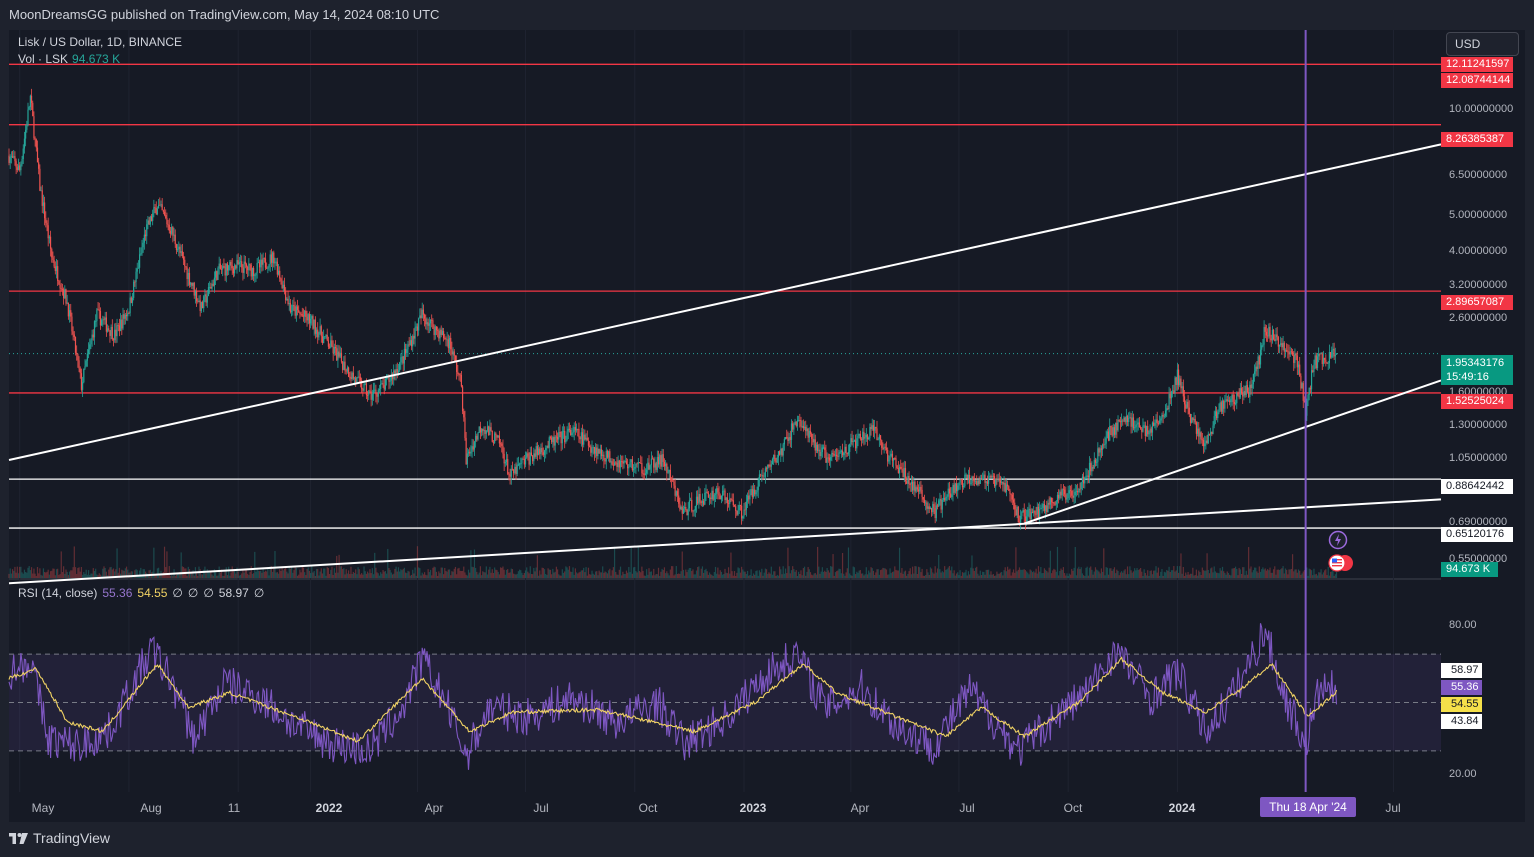 This screenshot has width=1534, height=857. Describe the element at coordinates (725, 579) in the screenshot. I see `pane-separator` at that location.